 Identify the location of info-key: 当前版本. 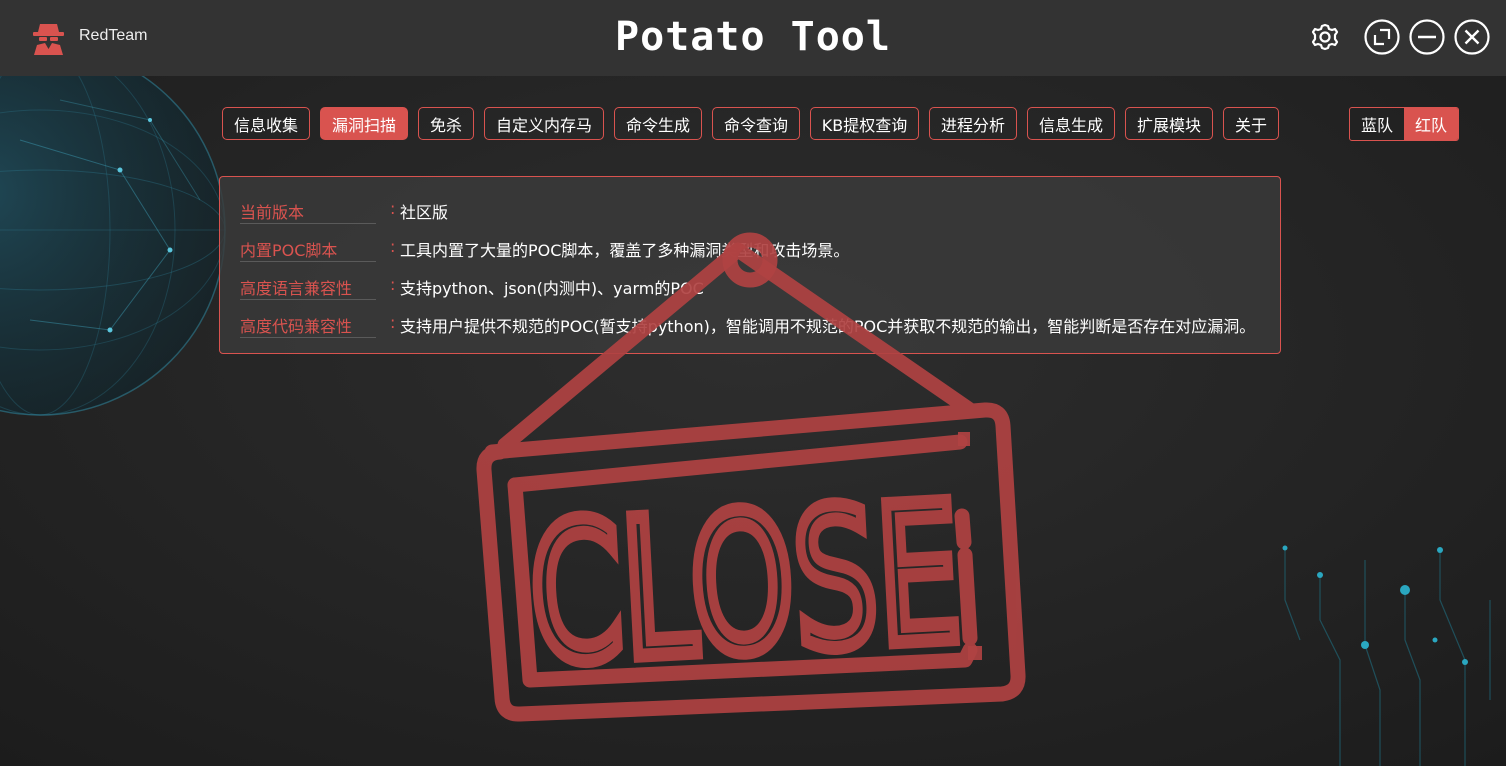
(308, 211).